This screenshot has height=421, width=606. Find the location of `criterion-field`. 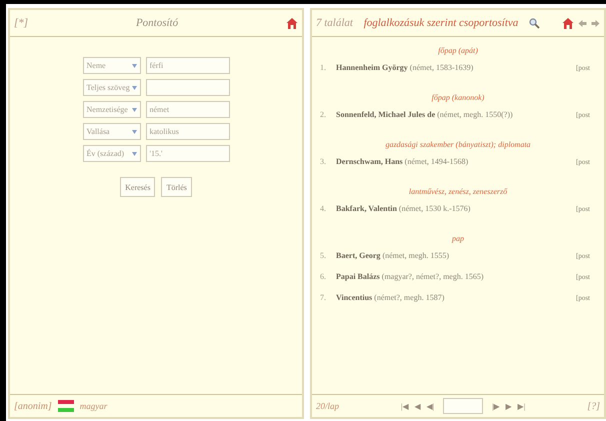

criterion-field is located at coordinates (188, 87).